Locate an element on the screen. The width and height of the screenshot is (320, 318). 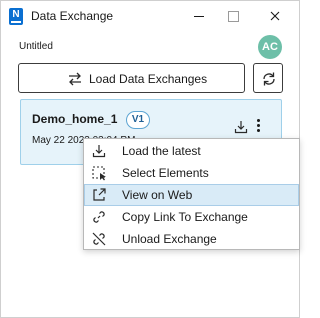
document-name: Untitled is located at coordinates (36, 46).